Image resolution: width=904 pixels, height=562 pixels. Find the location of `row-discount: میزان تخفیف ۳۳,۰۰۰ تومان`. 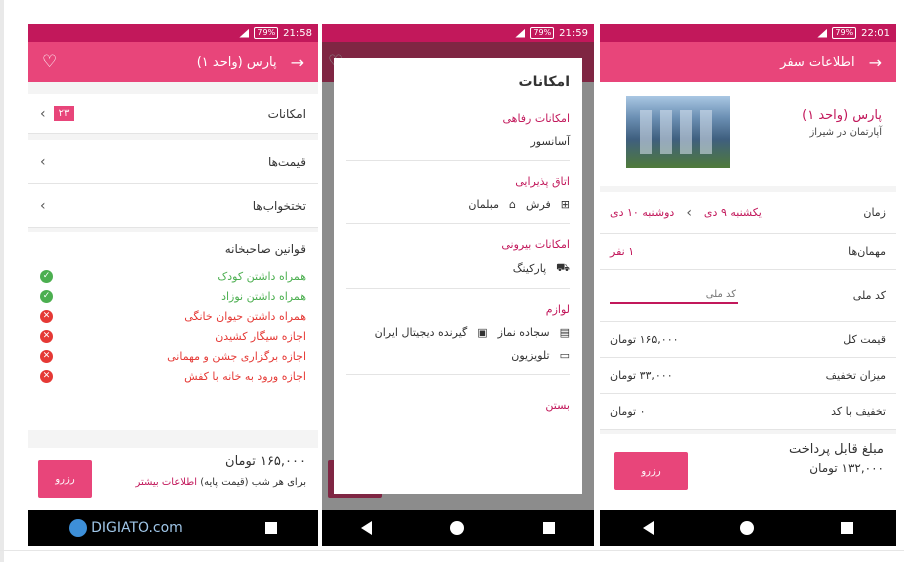

row-discount: میزان تخفیف ۳۳,۰۰۰ تومان is located at coordinates (748, 376).